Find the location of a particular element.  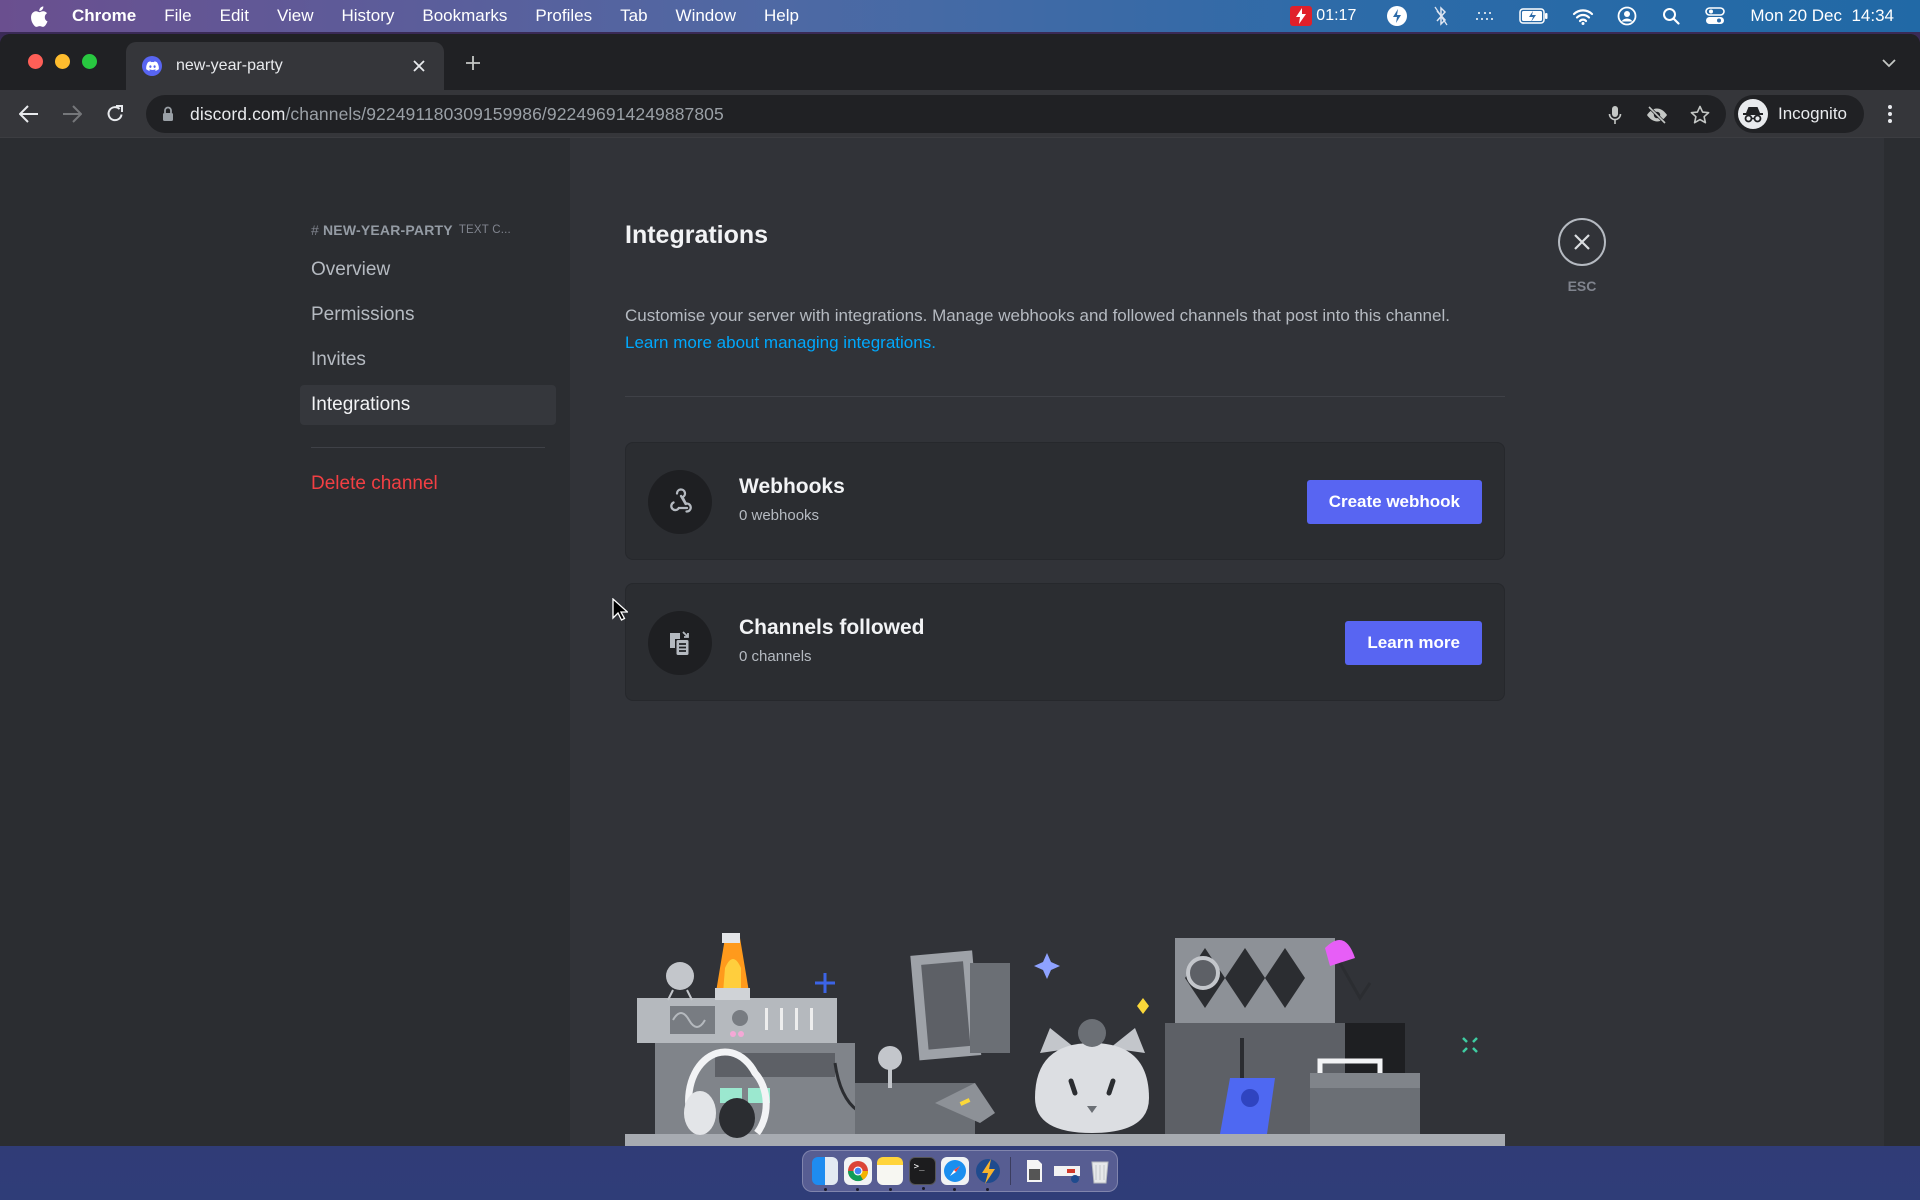

tab-title: new-year-party is located at coordinates (229, 65).